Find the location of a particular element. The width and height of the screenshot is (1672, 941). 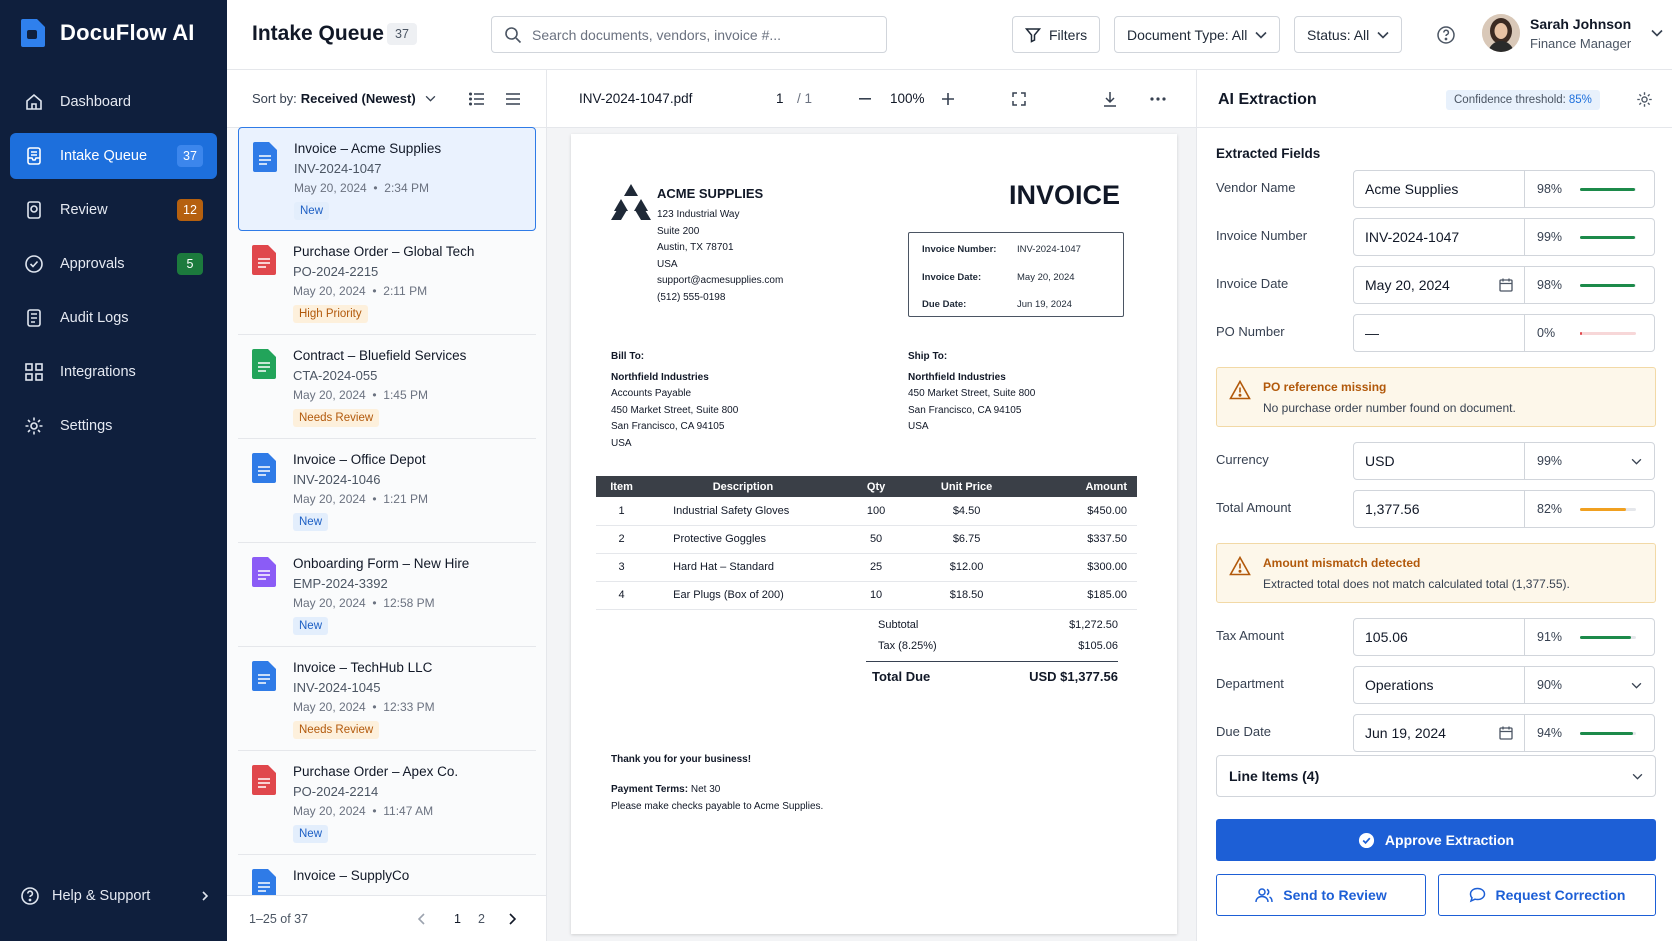

user-name: Sarah Johnson is located at coordinates (1581, 23).